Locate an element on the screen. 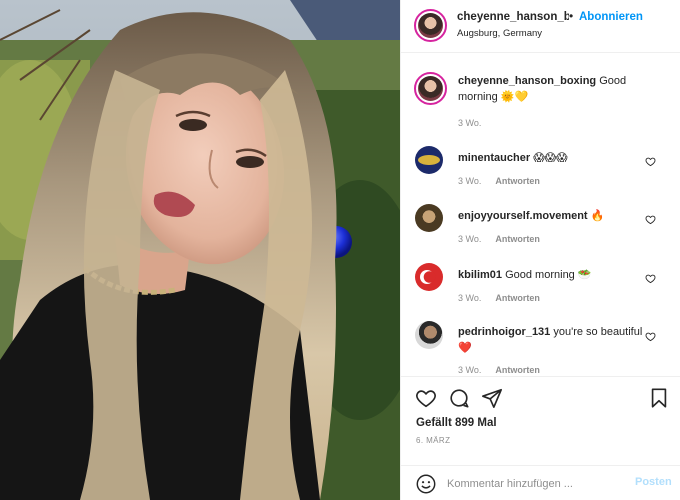 Image resolution: width=680 pixels, height=500 pixels. crescent-flag-icon is located at coordinates (428, 277).